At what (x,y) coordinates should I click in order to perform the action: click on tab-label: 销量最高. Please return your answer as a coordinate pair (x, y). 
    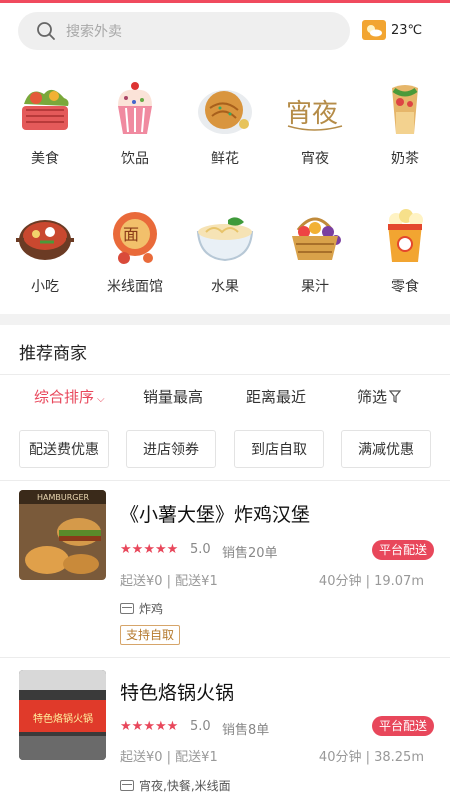
    Looking at the image, I should click on (173, 397).